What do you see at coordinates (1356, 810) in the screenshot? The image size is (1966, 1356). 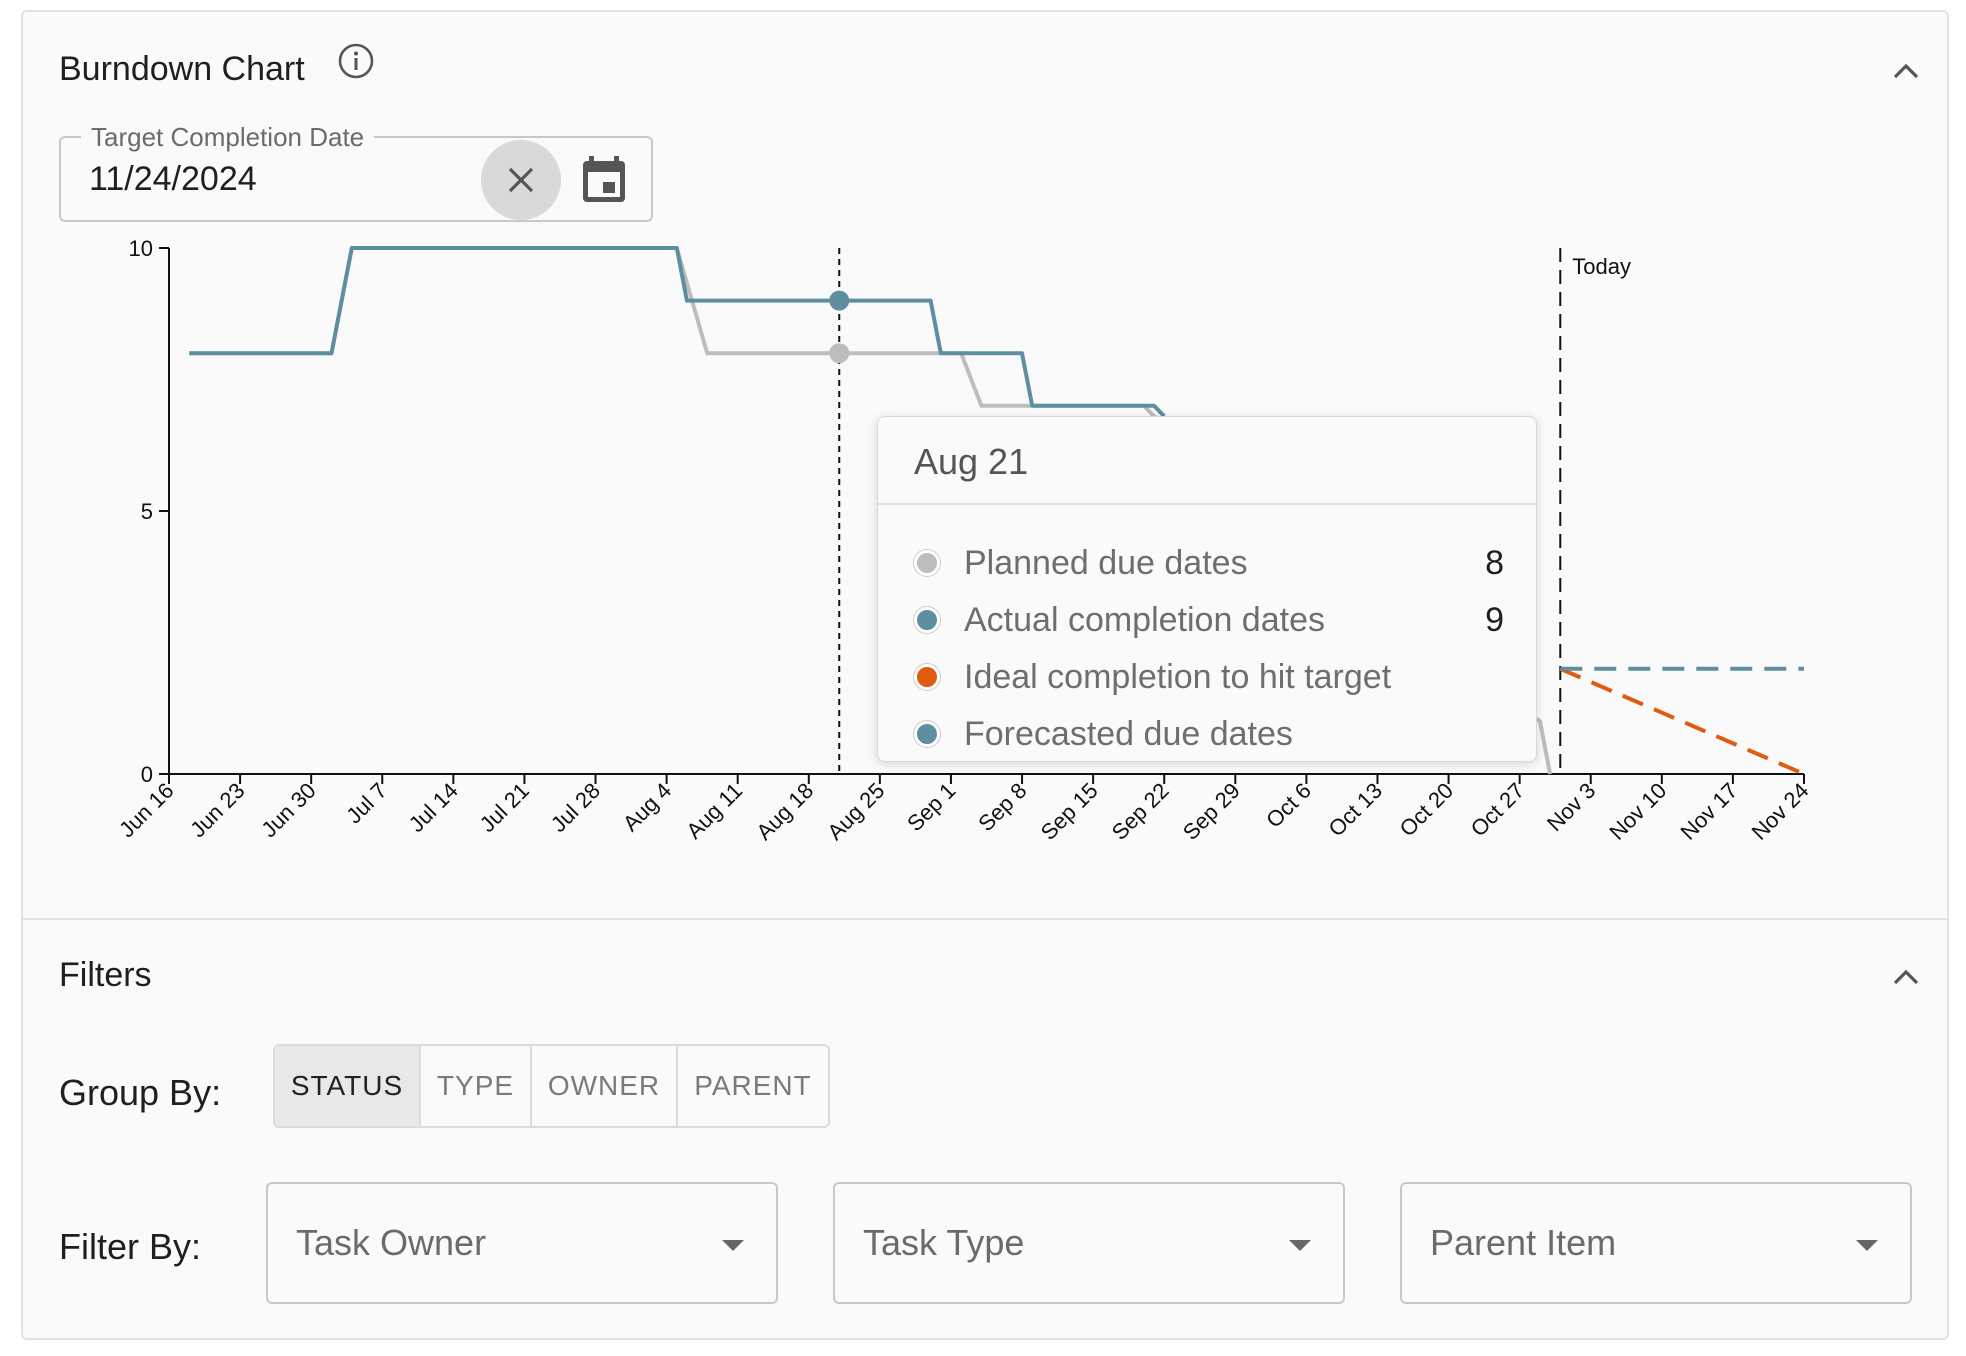 I see `x-tick-label: Oct 13` at bounding box center [1356, 810].